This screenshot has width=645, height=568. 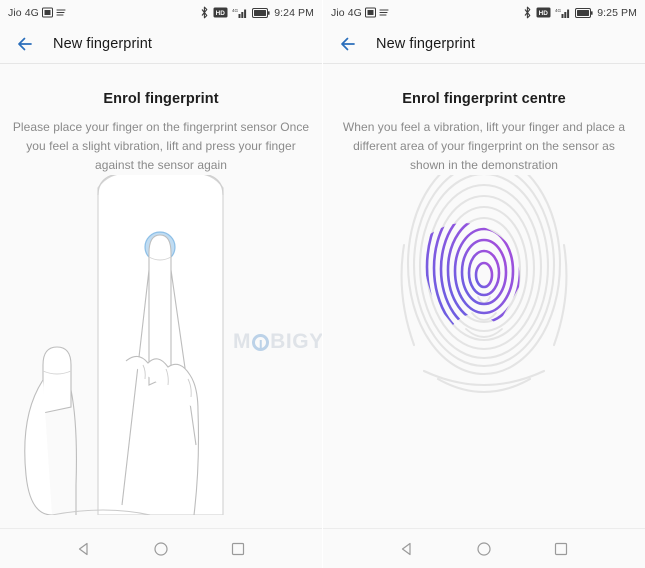 I want to click on status-bar-right: HD 4G 9:25 PM, so click(x=580, y=12).